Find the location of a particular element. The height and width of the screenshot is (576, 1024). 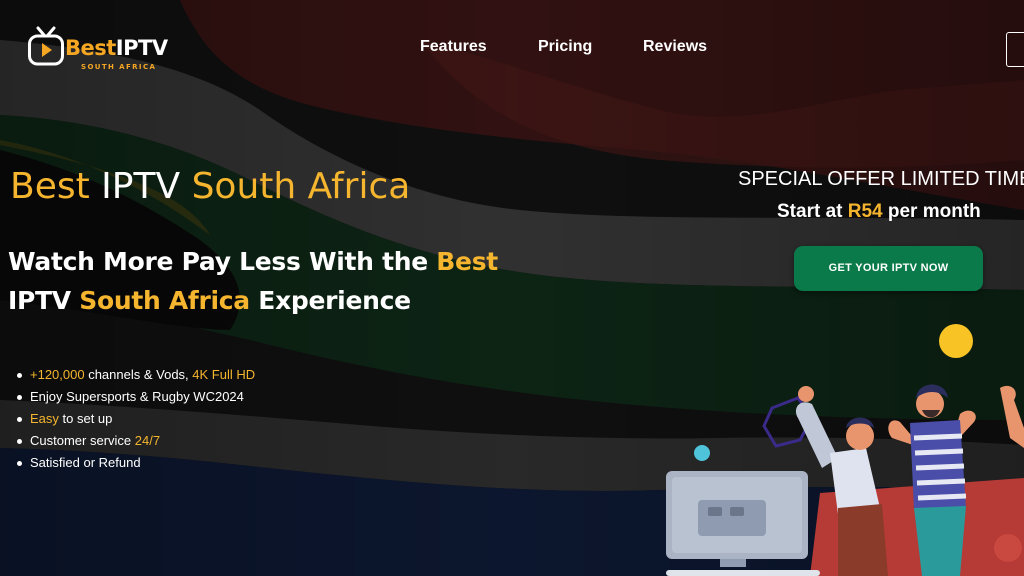

list-item: +120,000 channels & Vods, 4K Full HD is located at coordinates (135, 376).